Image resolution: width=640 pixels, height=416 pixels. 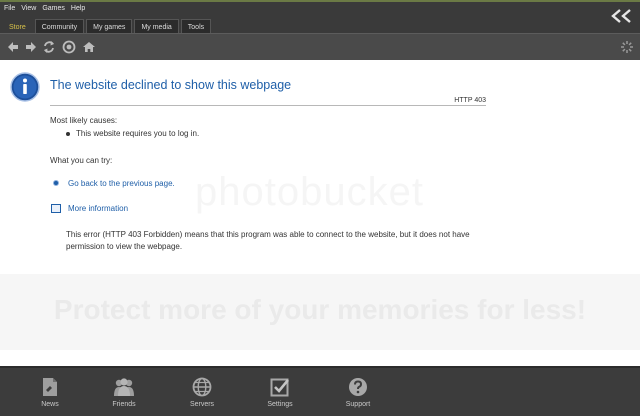 I want to click on menu-help: Help, so click(x=78, y=8).